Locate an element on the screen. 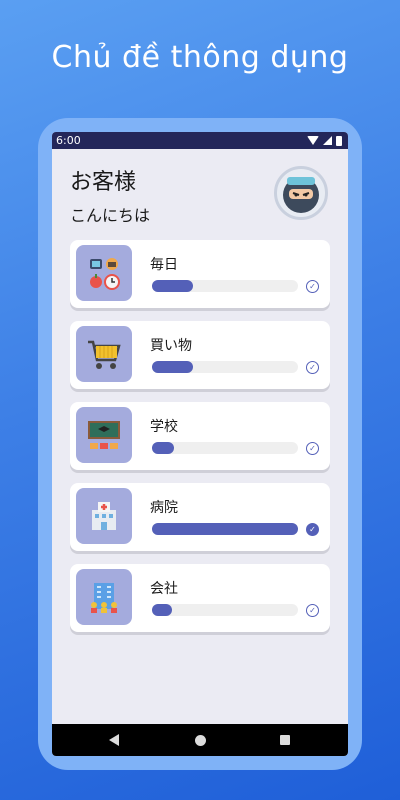 The height and width of the screenshot is (800, 400). daily-items-icon is located at coordinates (104, 273).